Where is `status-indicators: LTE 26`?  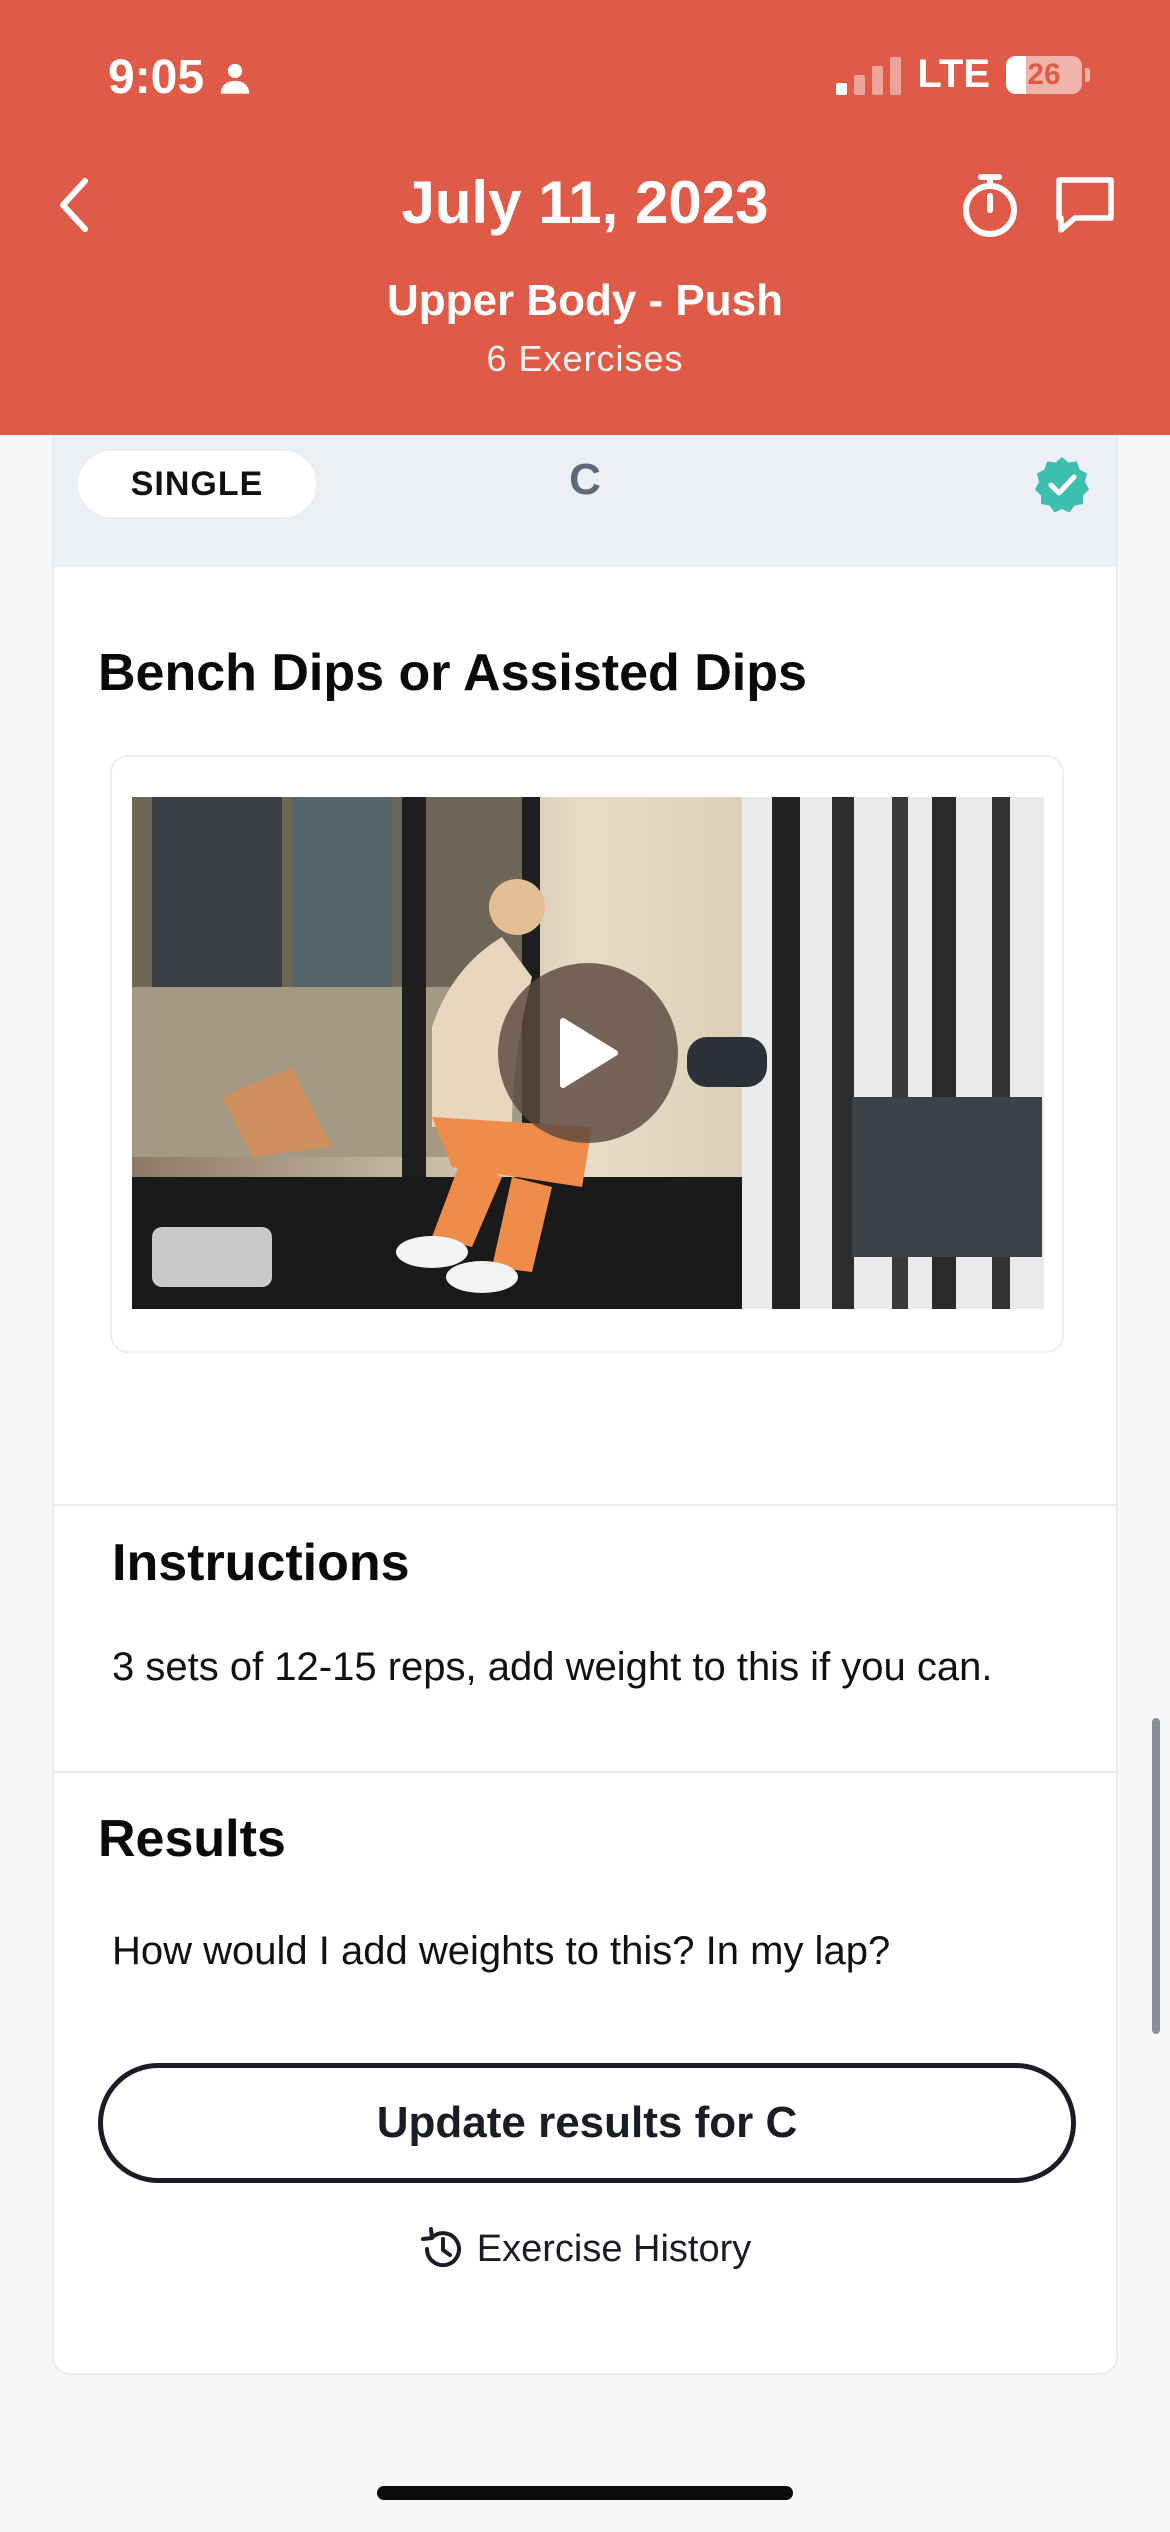
status-indicators: LTE 26 is located at coordinates (963, 74).